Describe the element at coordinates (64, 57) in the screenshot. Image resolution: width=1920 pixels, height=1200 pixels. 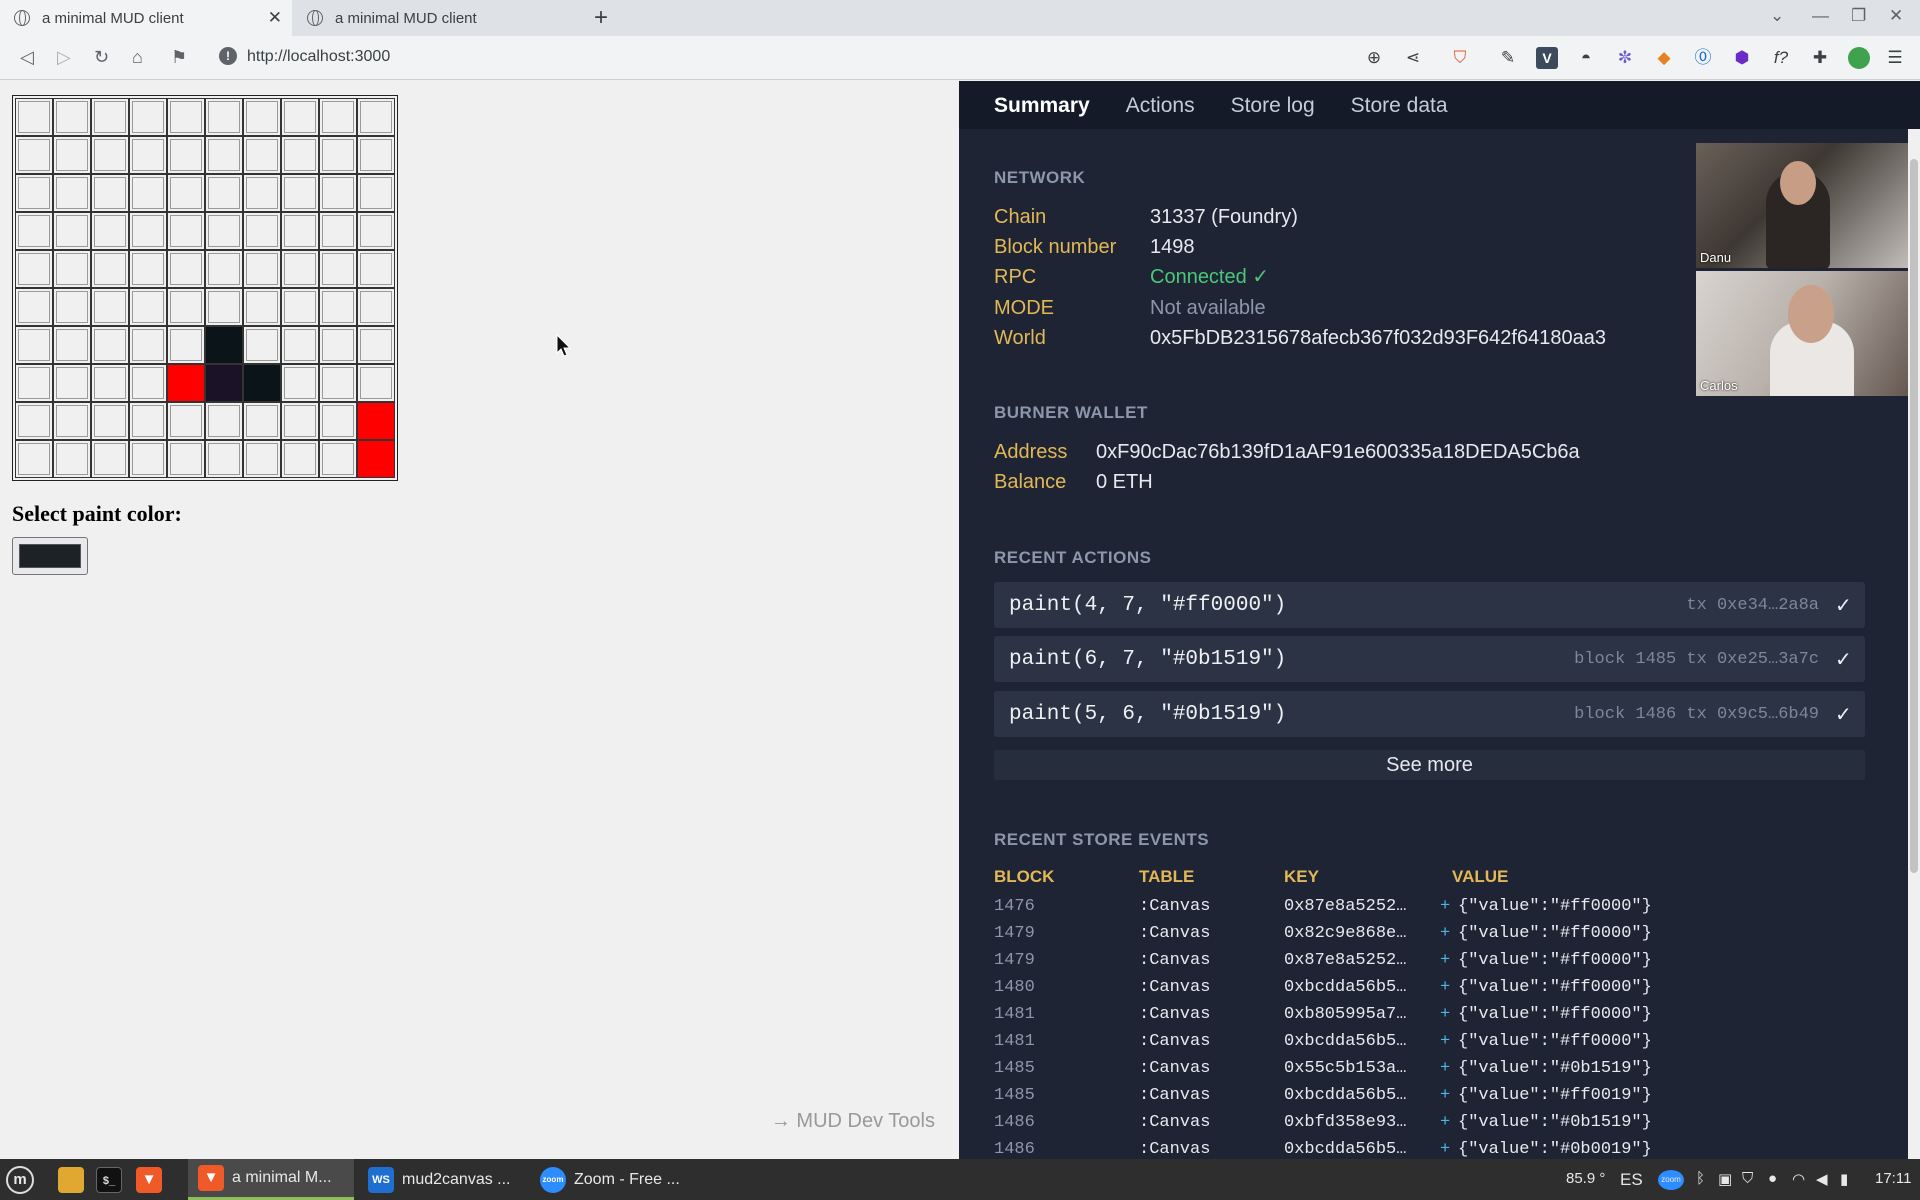
I see `forward-icon: ▷` at that location.